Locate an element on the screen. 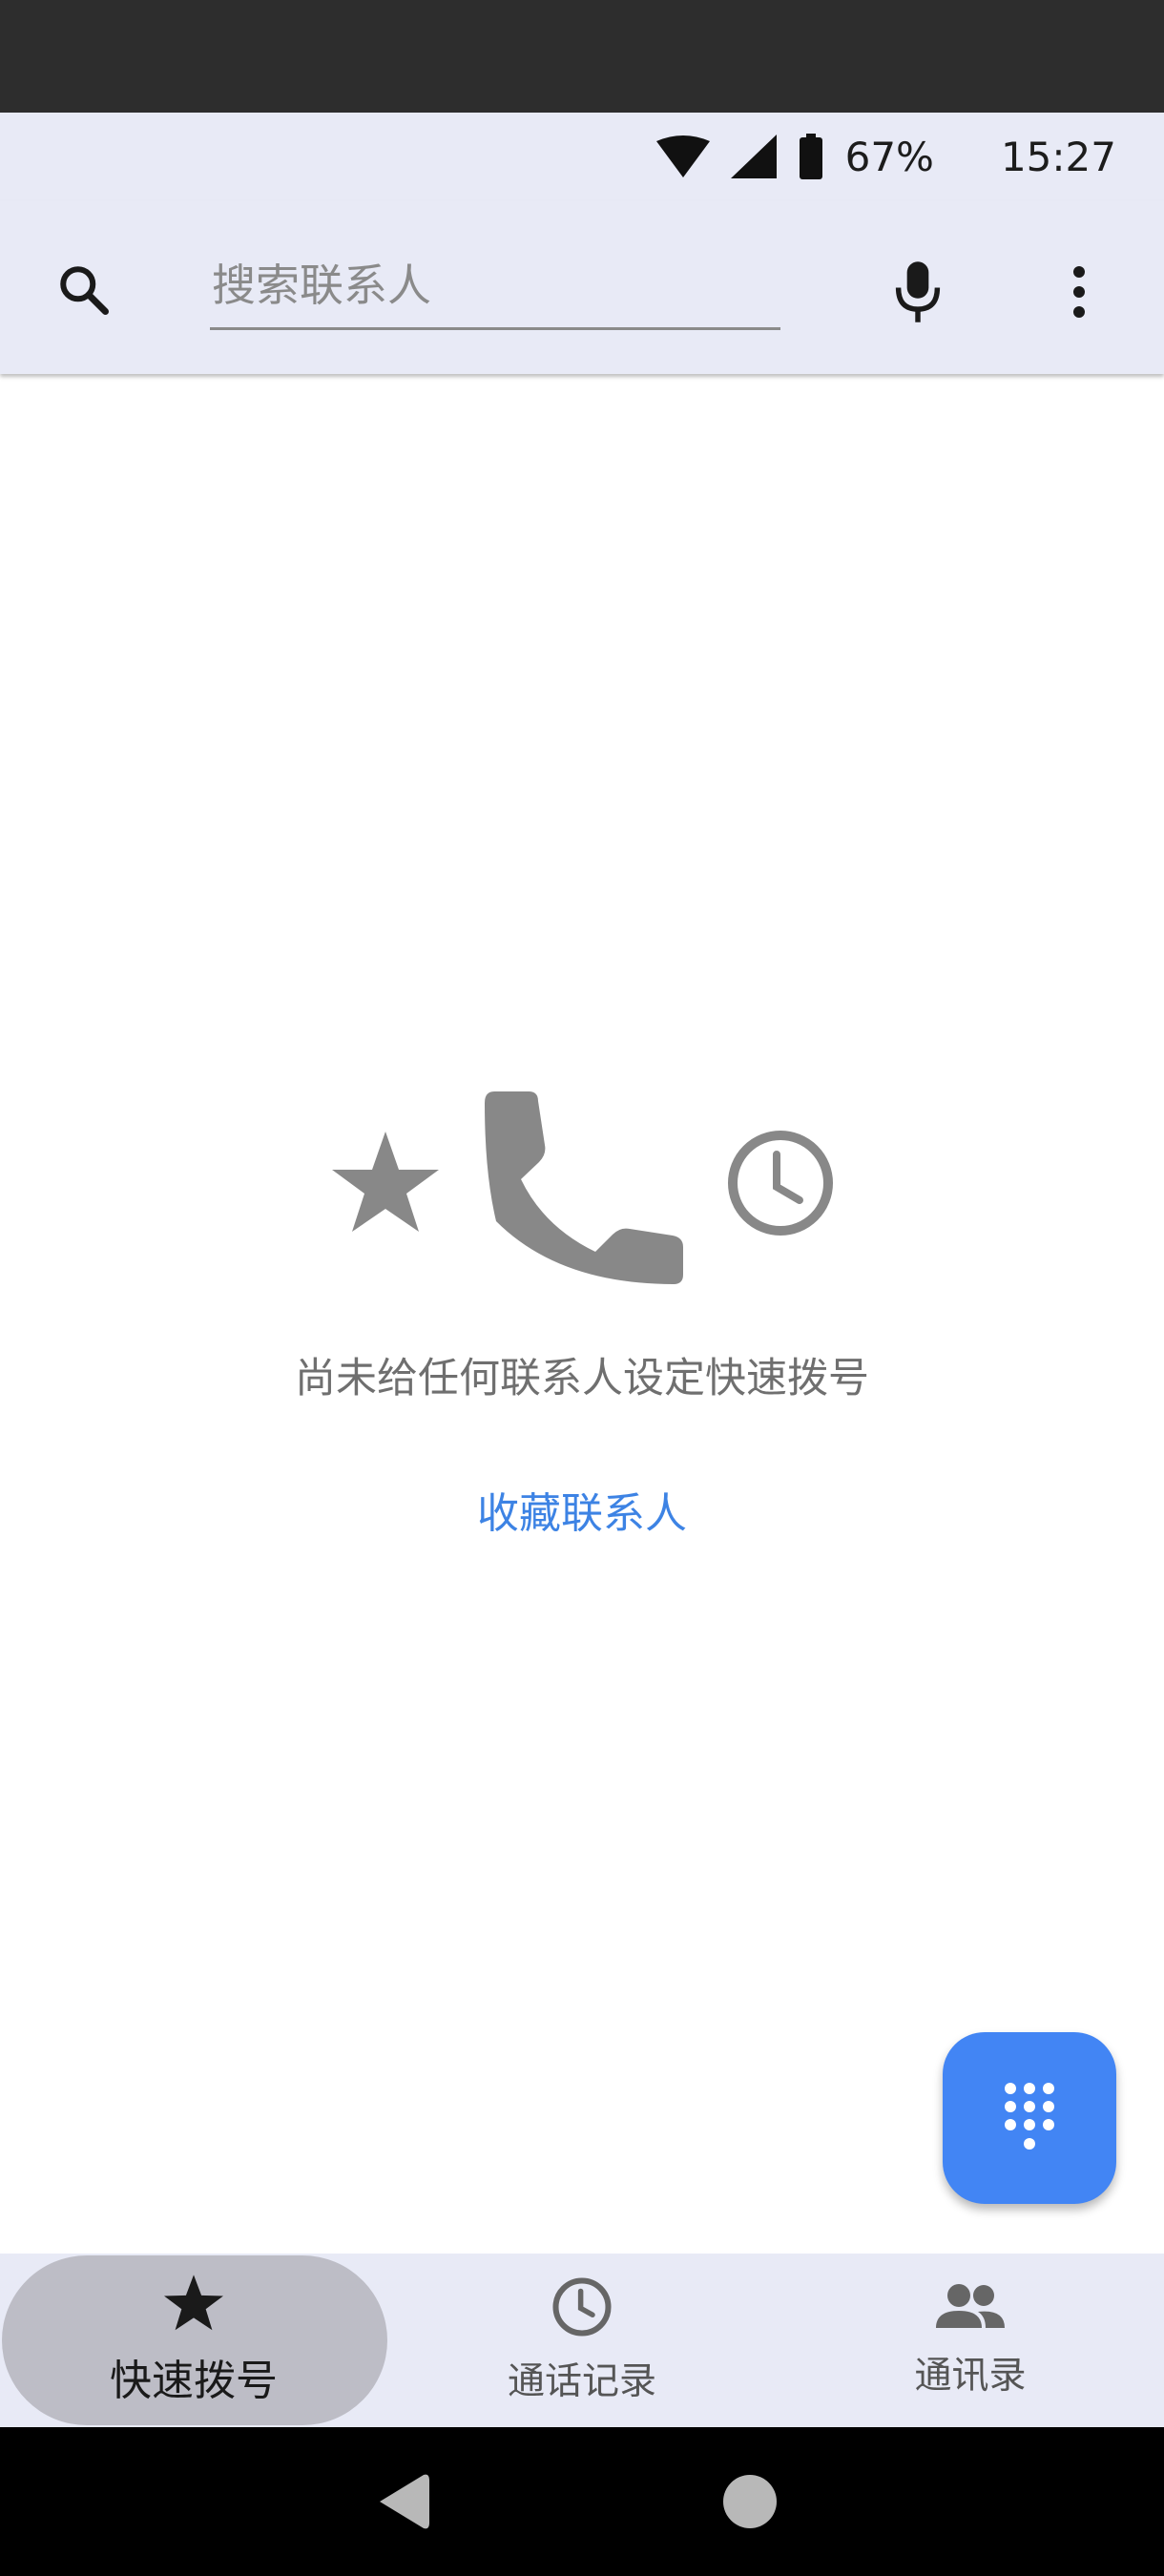 The width and height of the screenshot is (1164, 2576). home-icon is located at coordinates (750, 2501).